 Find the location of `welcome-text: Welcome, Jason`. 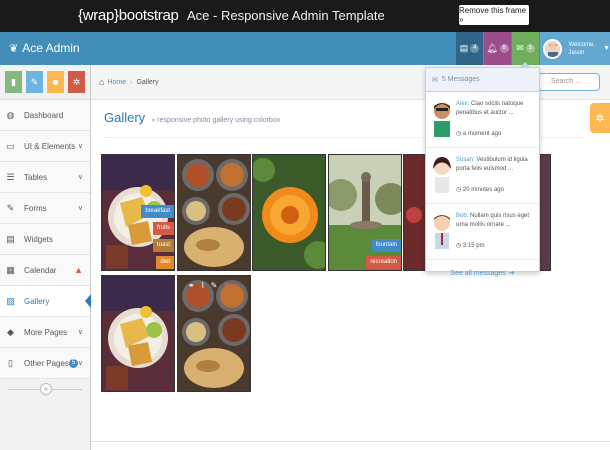

welcome-text: Welcome, Jason is located at coordinates (581, 49).